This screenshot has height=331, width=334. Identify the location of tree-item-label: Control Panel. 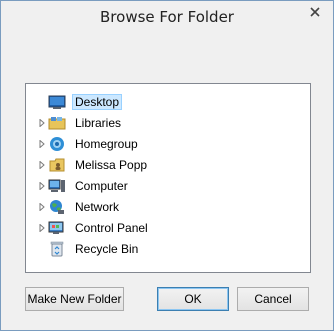
(111, 228).